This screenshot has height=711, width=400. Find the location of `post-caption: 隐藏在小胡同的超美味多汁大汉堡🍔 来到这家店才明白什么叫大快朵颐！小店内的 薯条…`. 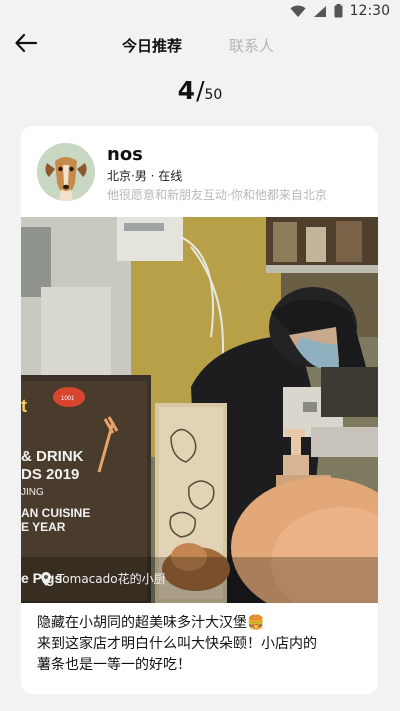

post-caption: 隐藏在小胡同的超美味多汁大汉堡🍔 来到这家店才明白什么叫大快朵颐！小店内的 薯条… is located at coordinates (202, 644).